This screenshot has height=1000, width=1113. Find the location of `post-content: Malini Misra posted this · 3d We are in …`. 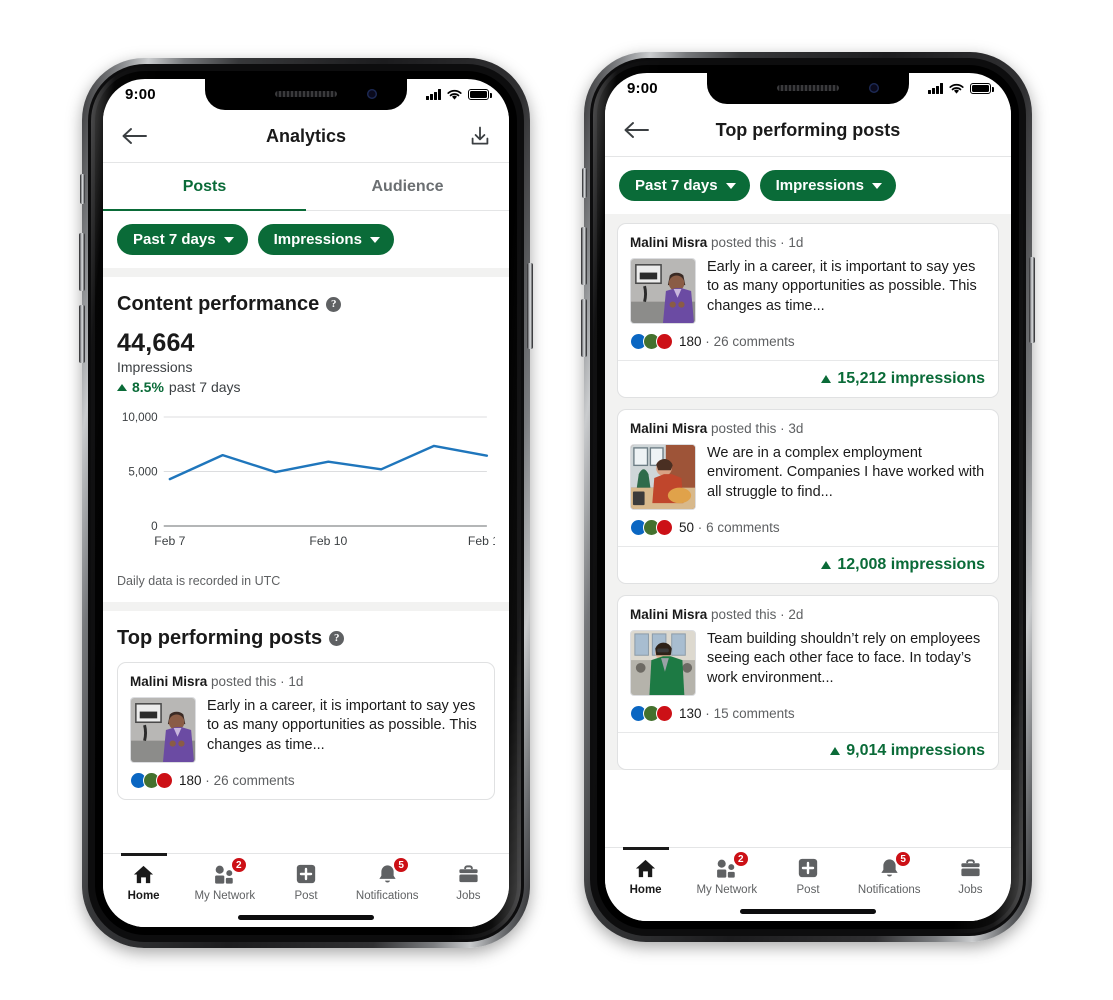

post-content: Malini Misra posted this · 3d We are in … is located at coordinates (808, 478).